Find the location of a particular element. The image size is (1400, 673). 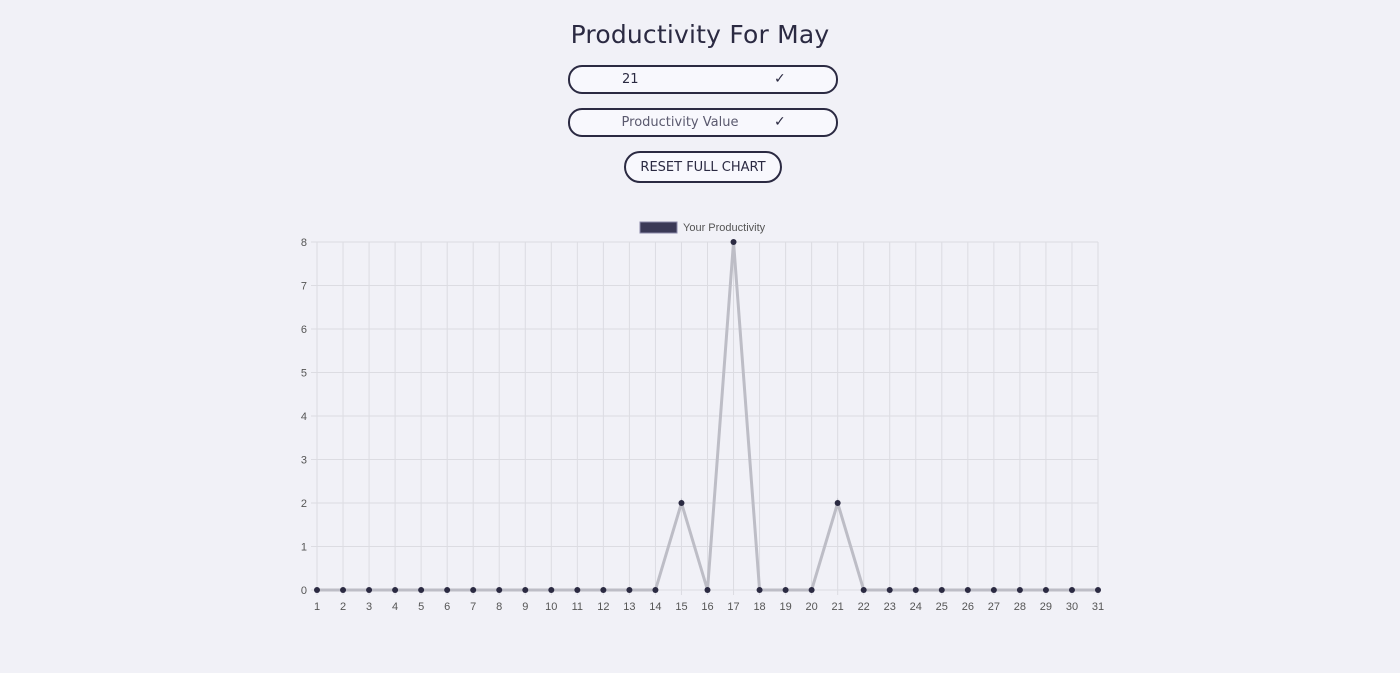

x-tick-label: 21 is located at coordinates (838, 607).